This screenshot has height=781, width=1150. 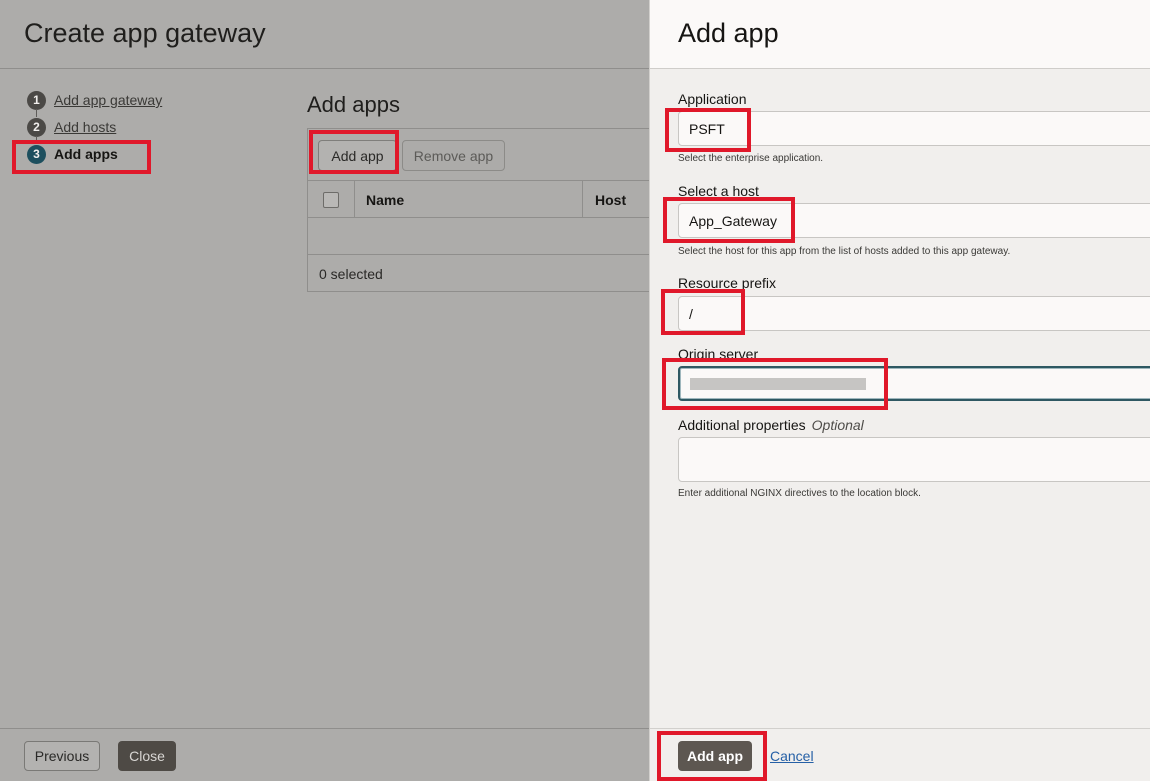 What do you see at coordinates (36, 127) in the screenshot?
I see `step-number: 2` at bounding box center [36, 127].